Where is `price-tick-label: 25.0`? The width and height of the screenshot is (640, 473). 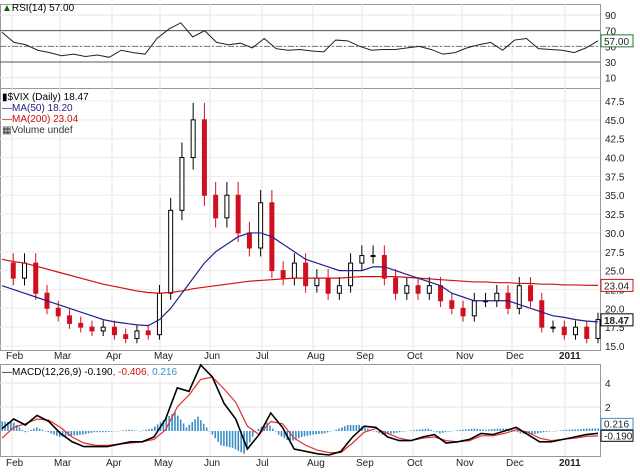
price-tick-label: 25.0 is located at coordinates (615, 272).